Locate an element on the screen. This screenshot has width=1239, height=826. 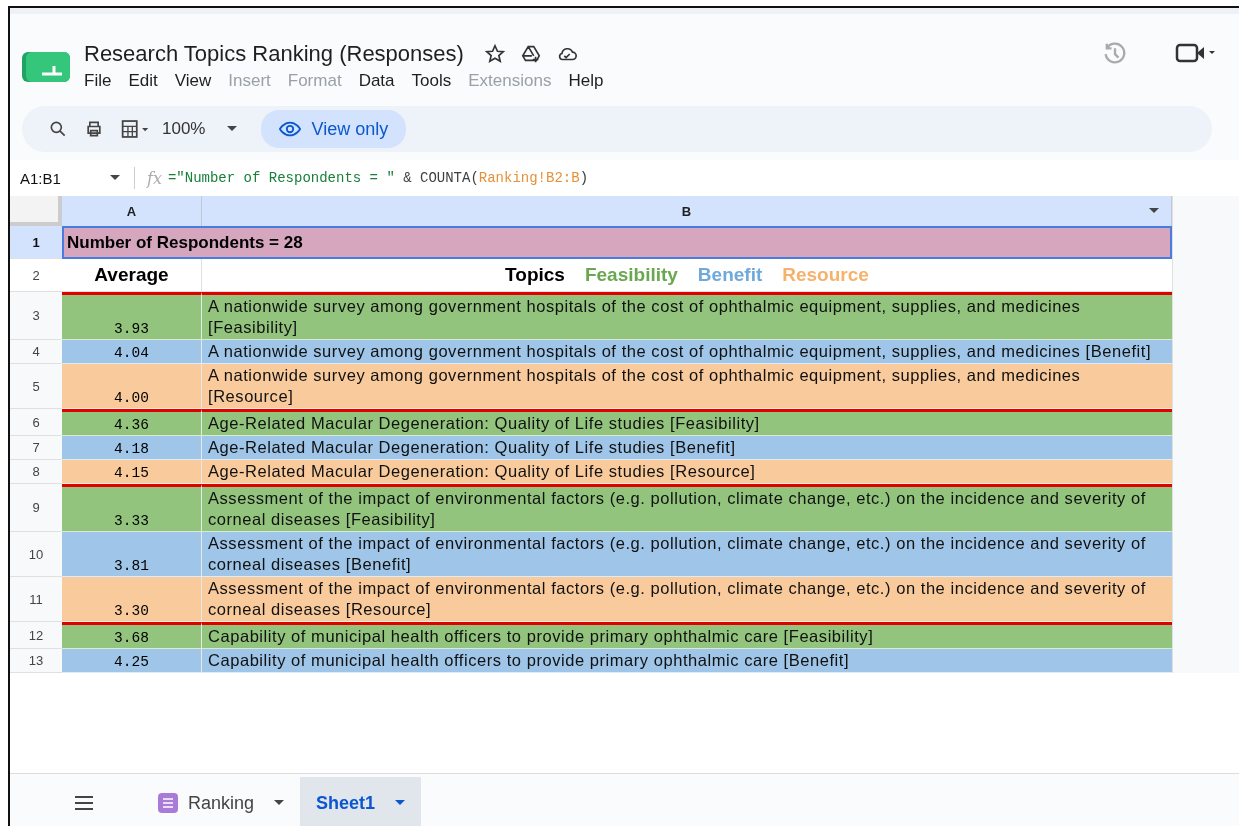
table-cell: 3.33 is located at coordinates (132, 508).